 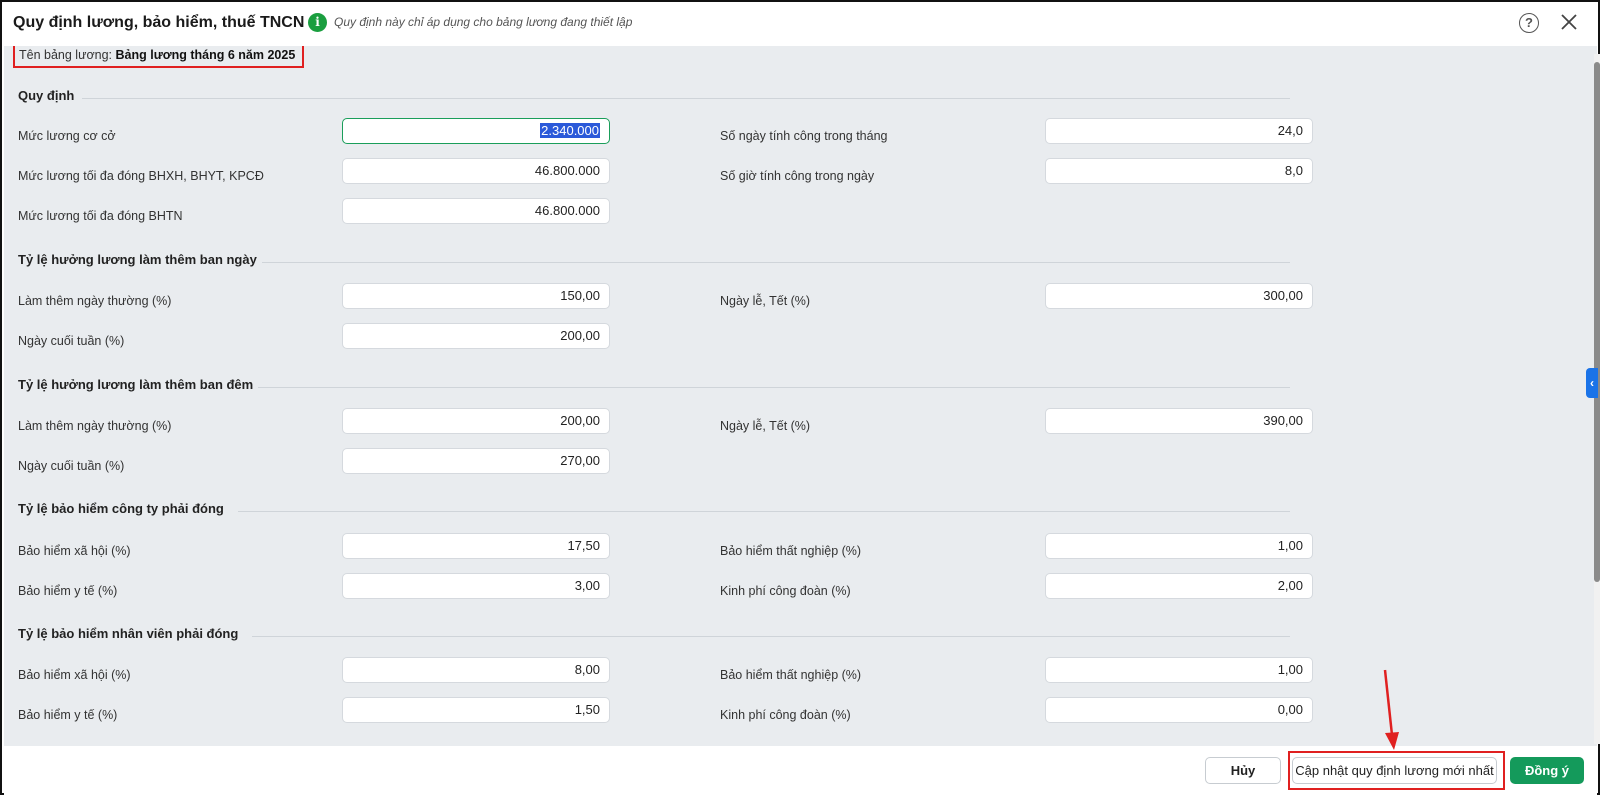 What do you see at coordinates (785, 715) in the screenshot?
I see `employee-union-label: Kinh phí công đoàn (%)` at bounding box center [785, 715].